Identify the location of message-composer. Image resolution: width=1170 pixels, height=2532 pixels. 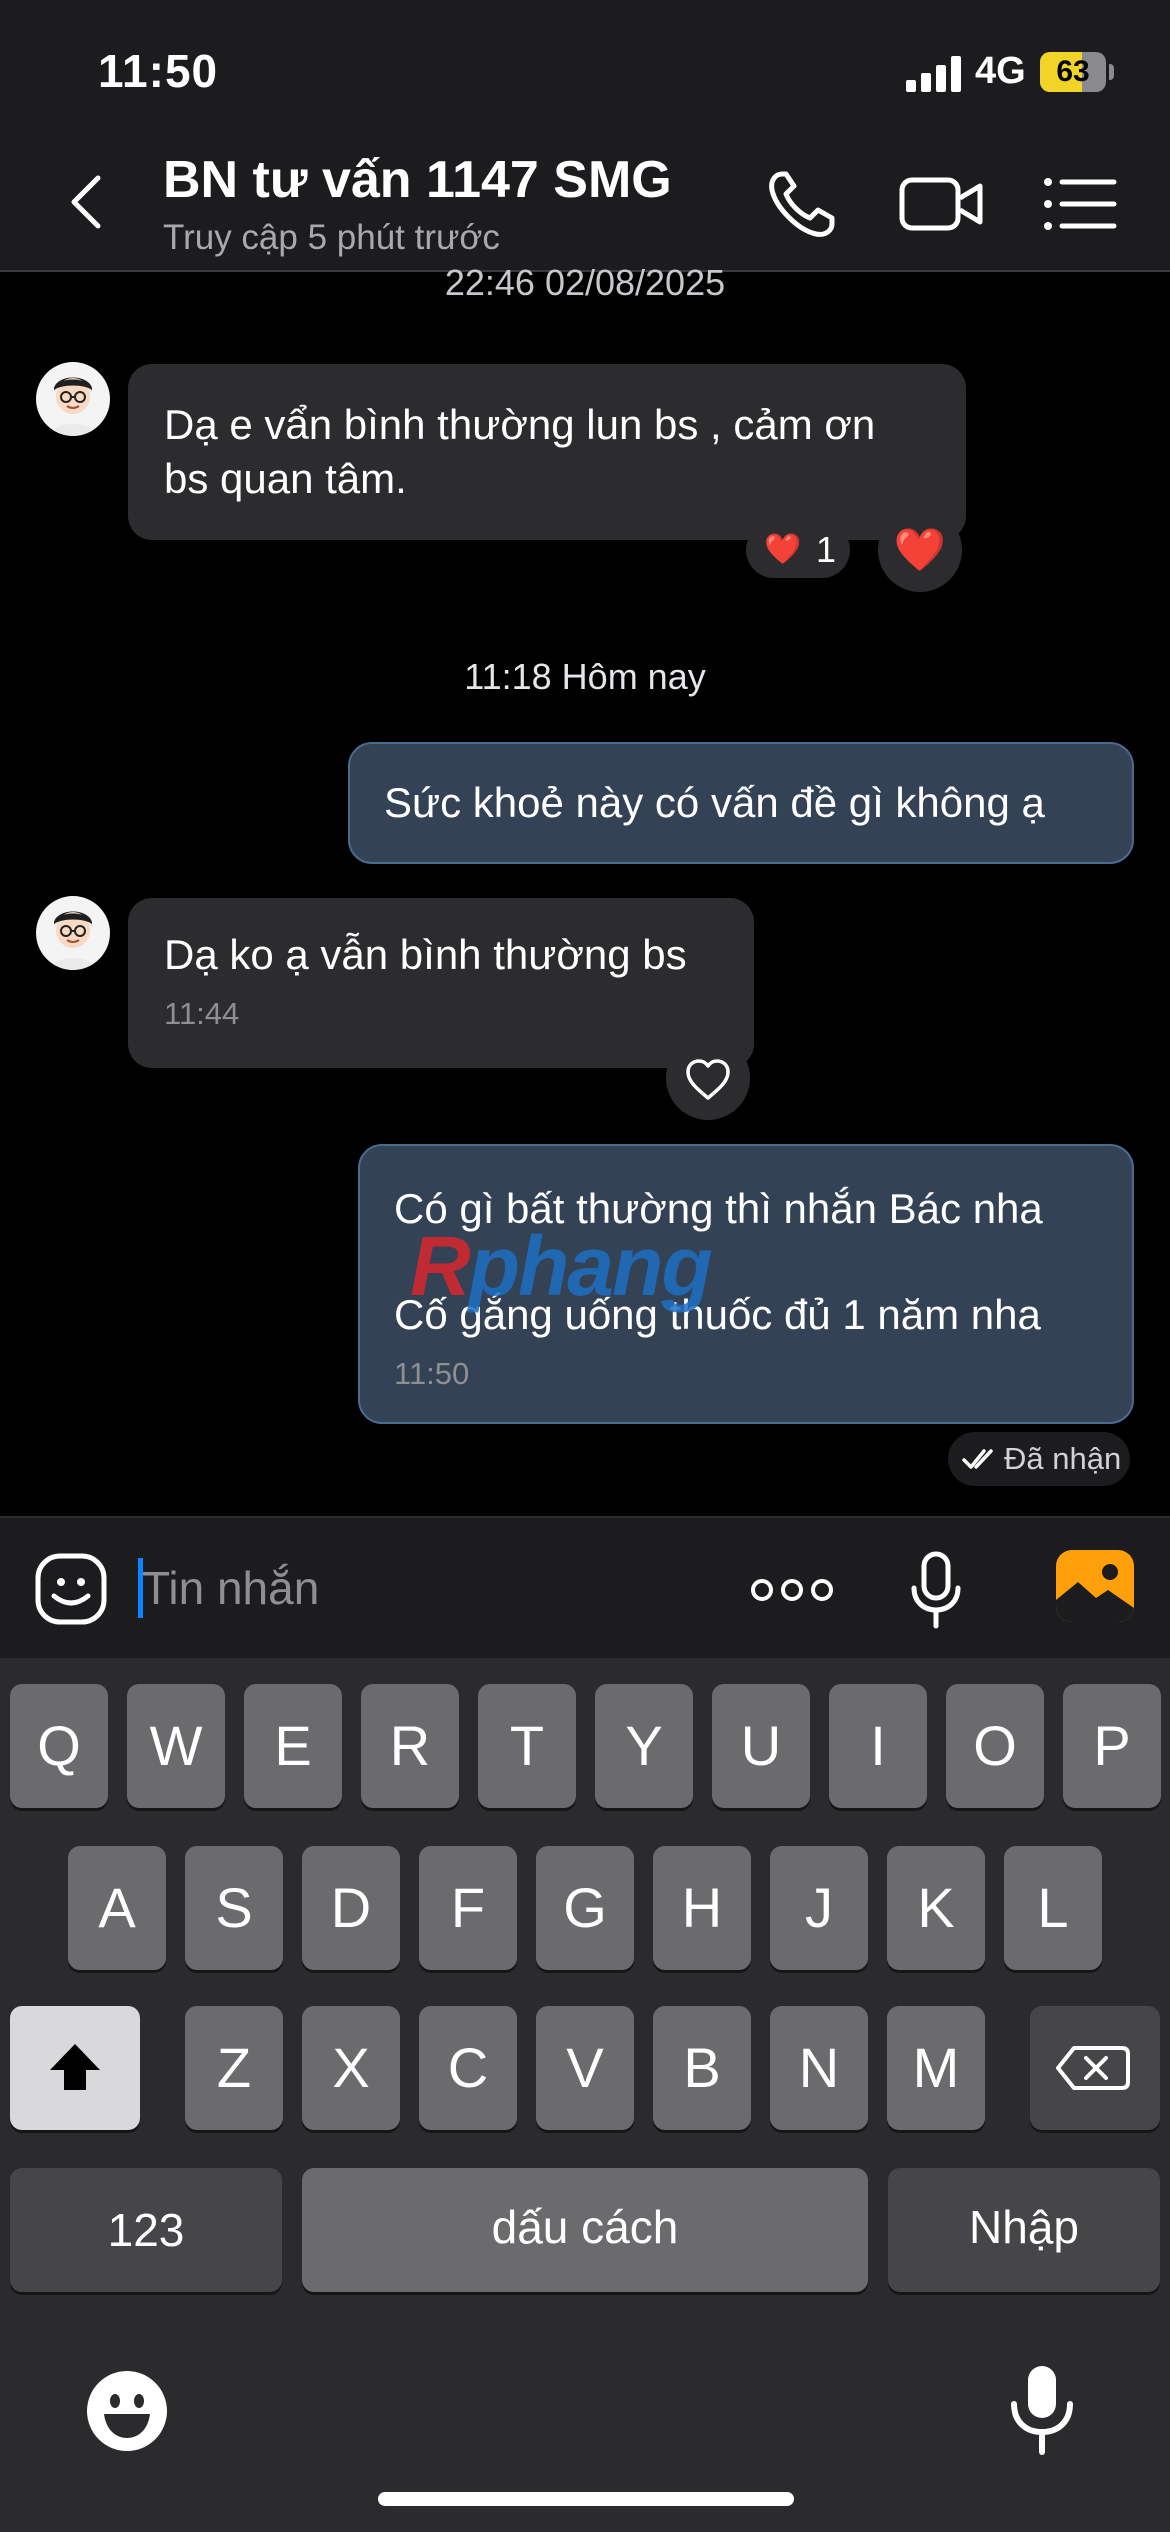
(585, 1587).